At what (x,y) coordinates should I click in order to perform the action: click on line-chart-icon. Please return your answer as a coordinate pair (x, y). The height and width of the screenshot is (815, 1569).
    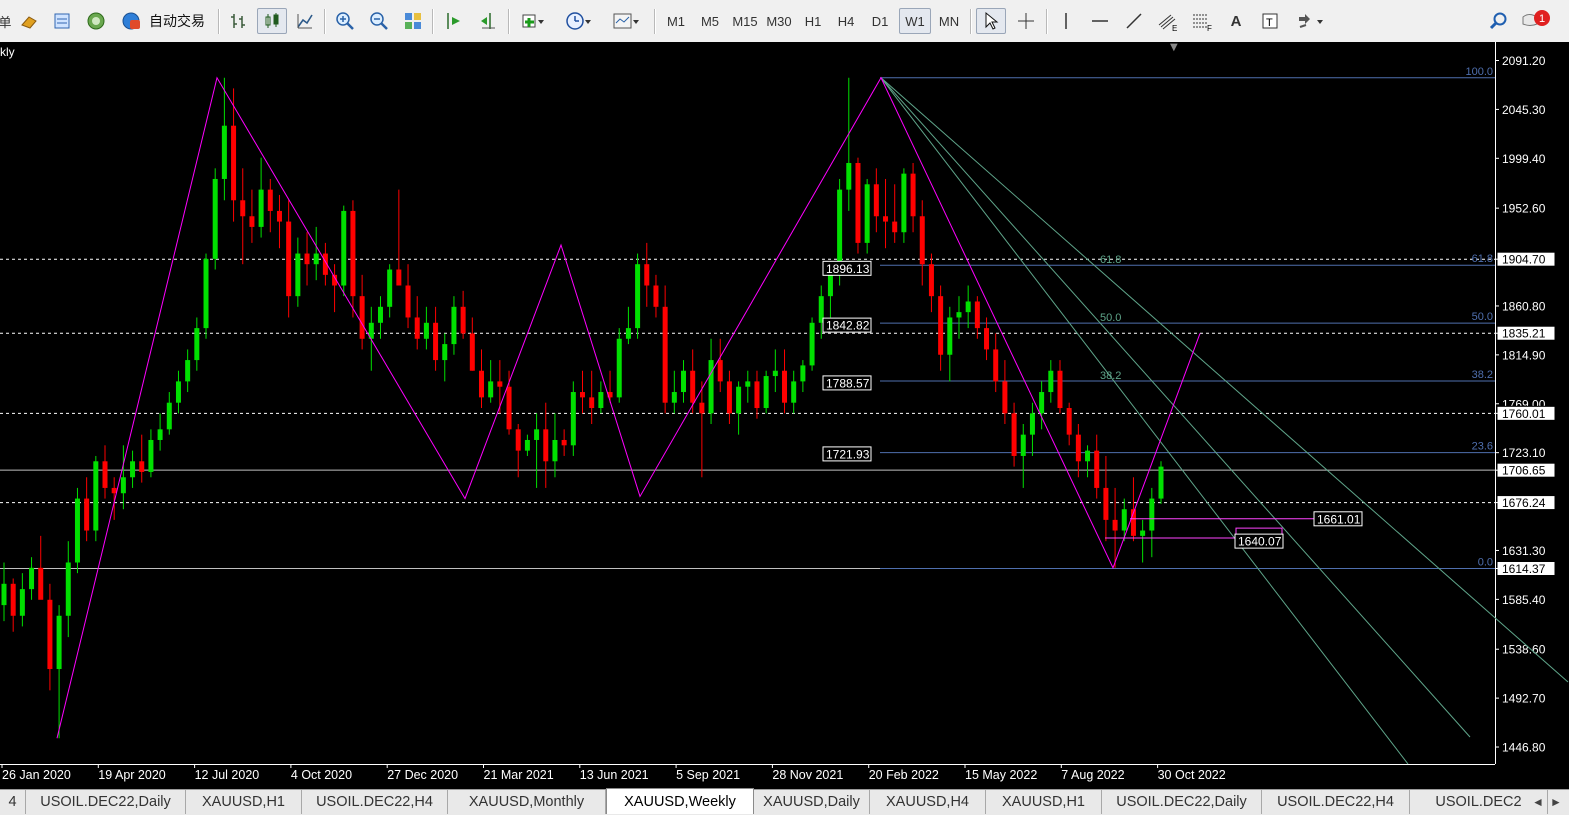
    Looking at the image, I should click on (305, 21).